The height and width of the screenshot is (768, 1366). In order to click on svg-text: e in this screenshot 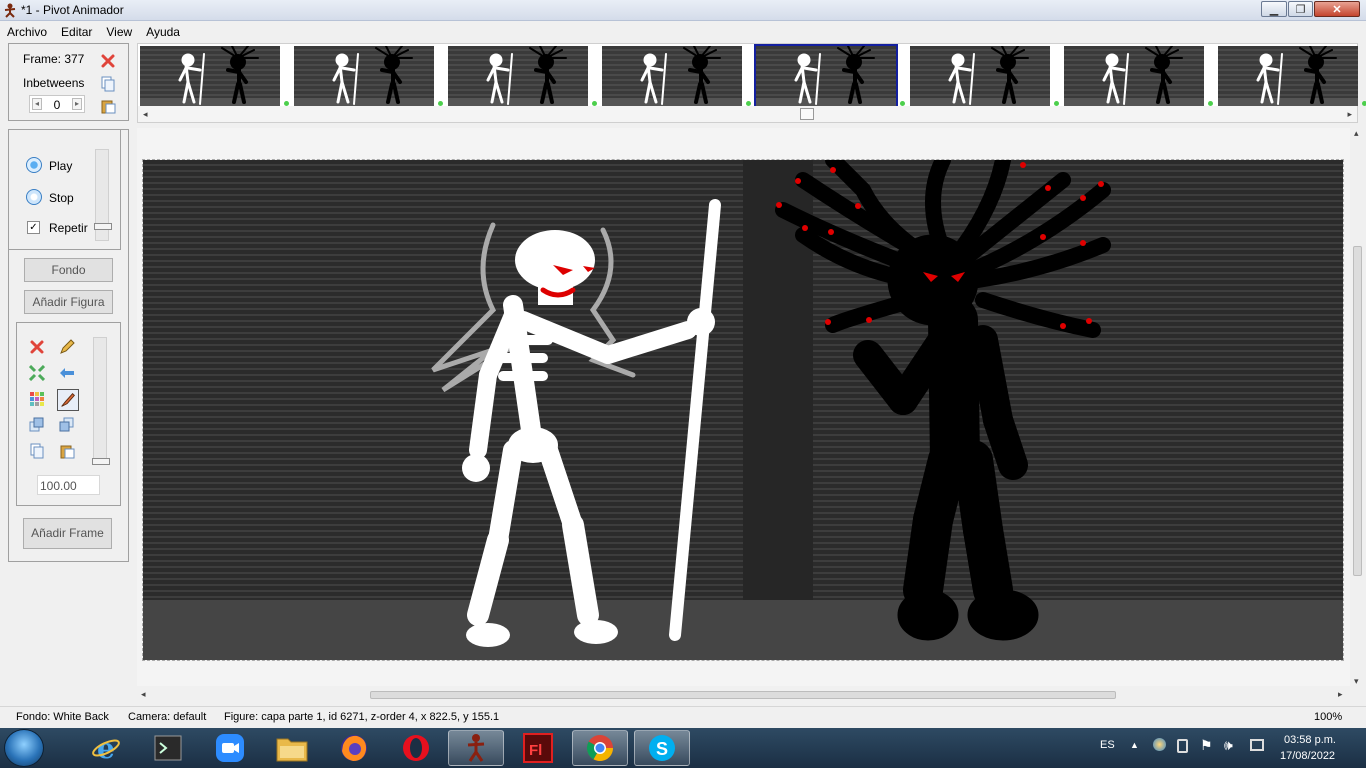, I will do `click(106, 748)`.